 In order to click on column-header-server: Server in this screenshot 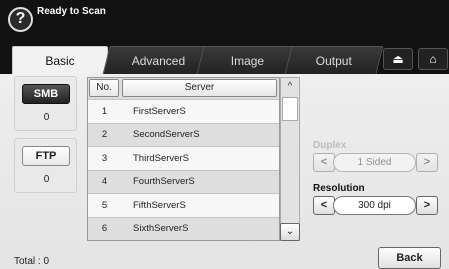, I will do `click(199, 88)`.